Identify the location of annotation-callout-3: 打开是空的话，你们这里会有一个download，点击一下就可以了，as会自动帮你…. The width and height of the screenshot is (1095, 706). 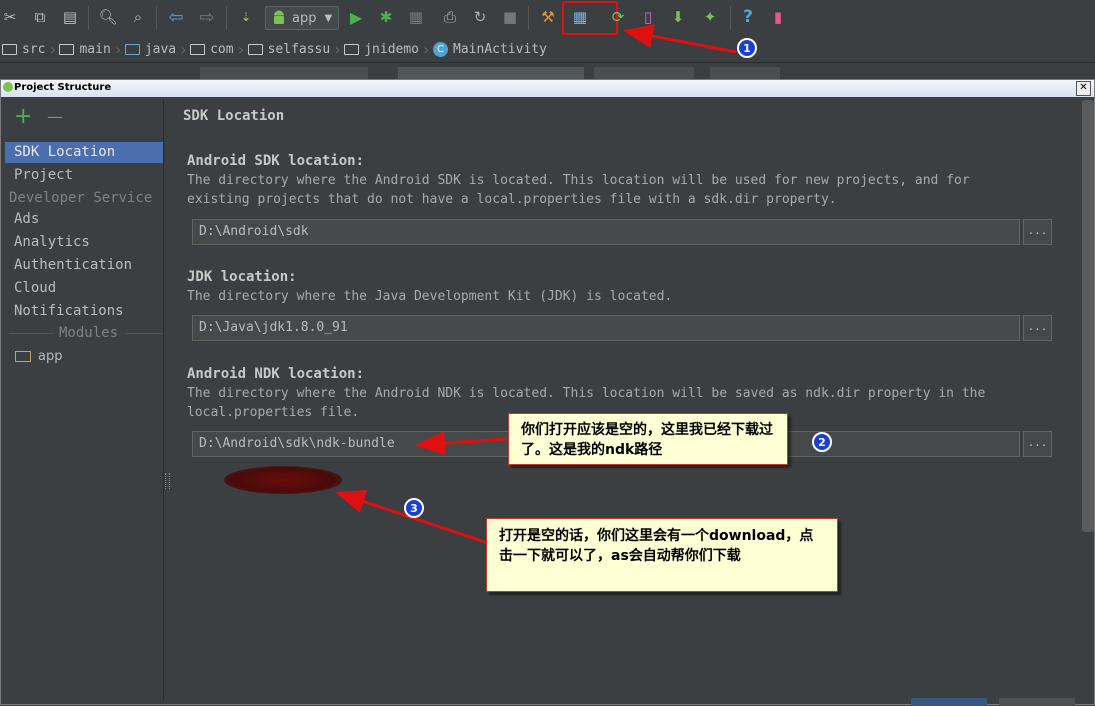
(662, 555).